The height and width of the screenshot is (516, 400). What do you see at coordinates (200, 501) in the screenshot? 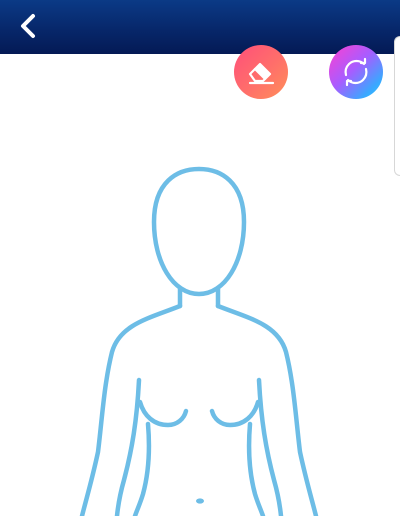
I see `navel` at bounding box center [200, 501].